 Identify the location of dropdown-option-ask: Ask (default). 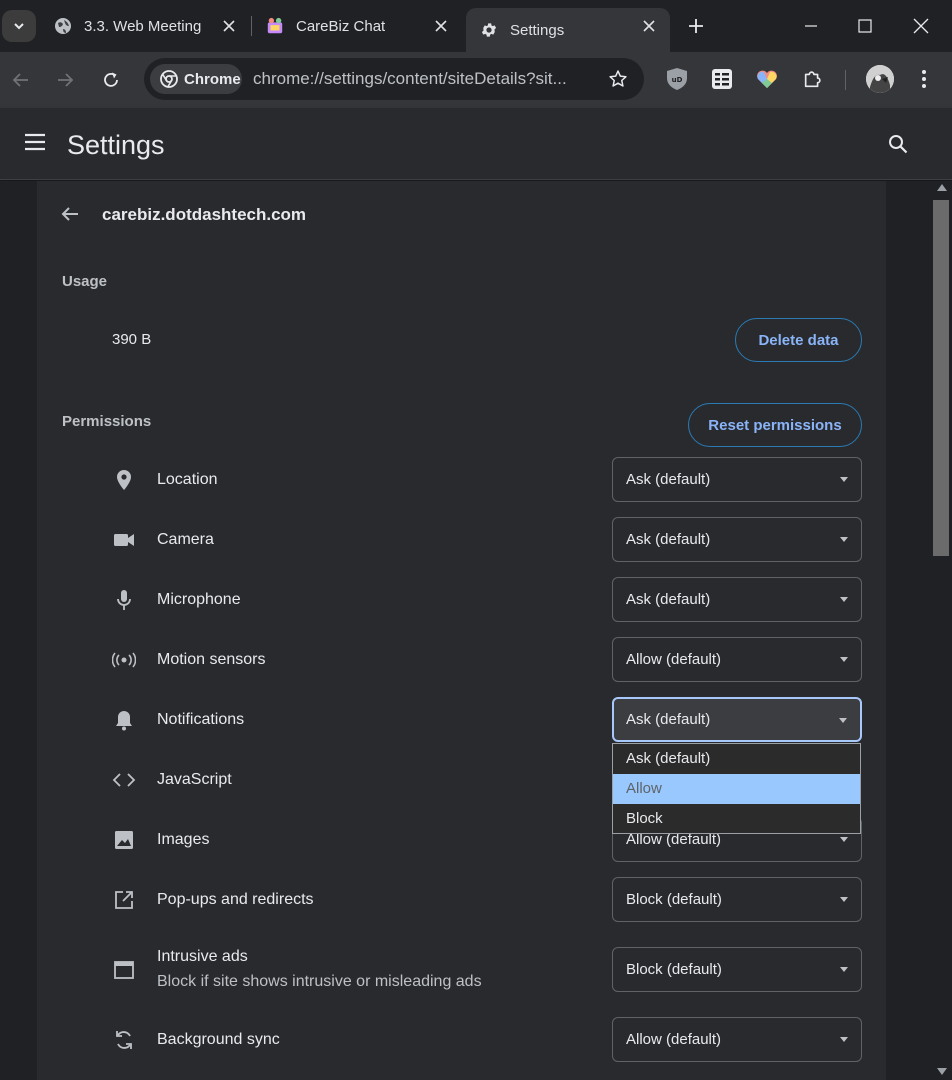
(736, 759).